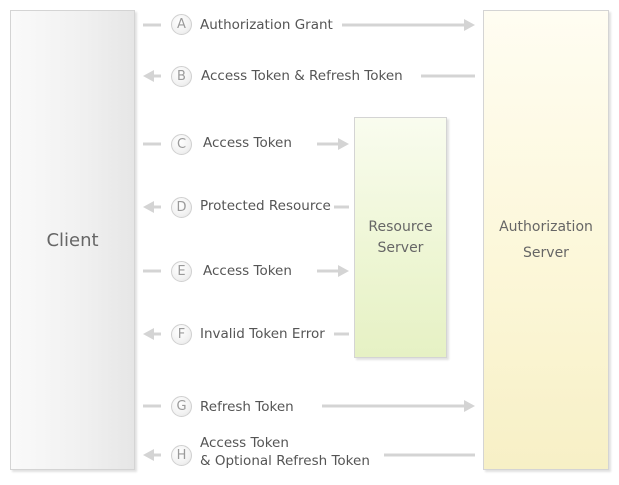 Image resolution: width=619 pixels, height=485 pixels. What do you see at coordinates (343, 271) in the screenshot?
I see `arrow-e-head` at bounding box center [343, 271].